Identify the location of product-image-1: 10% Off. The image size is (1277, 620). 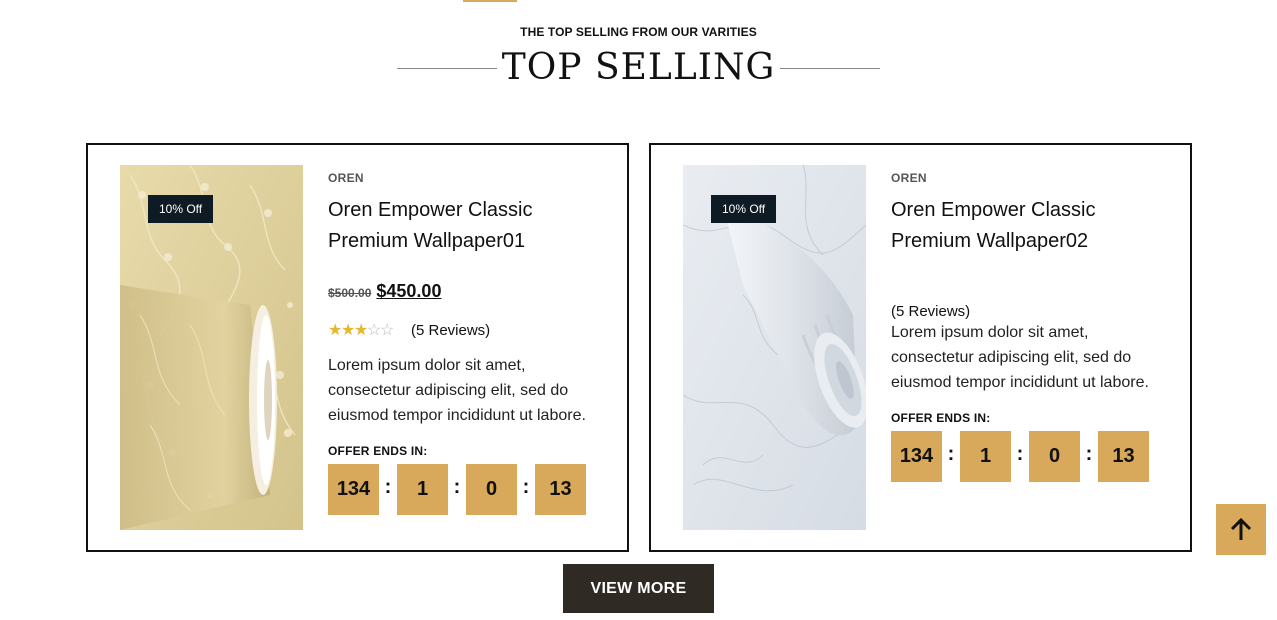
(211, 347).